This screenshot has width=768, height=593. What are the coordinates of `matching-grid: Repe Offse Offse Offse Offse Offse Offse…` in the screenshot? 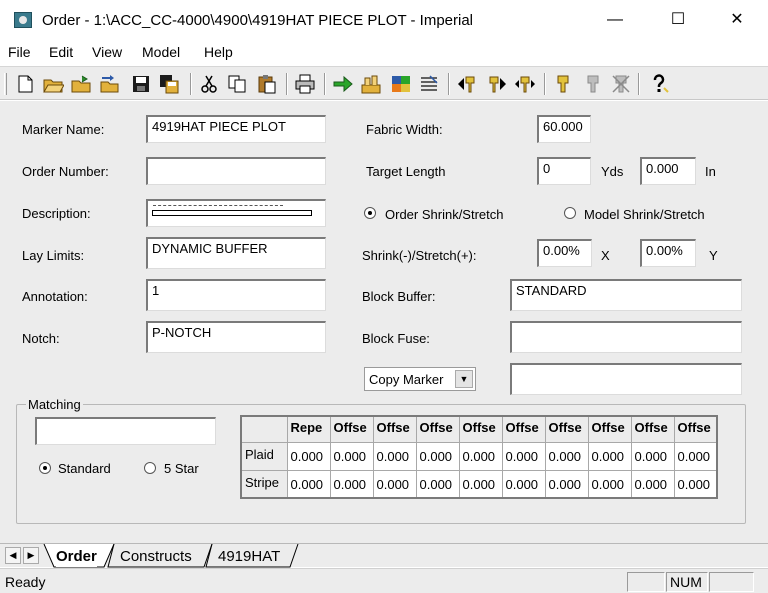 It's located at (479, 457).